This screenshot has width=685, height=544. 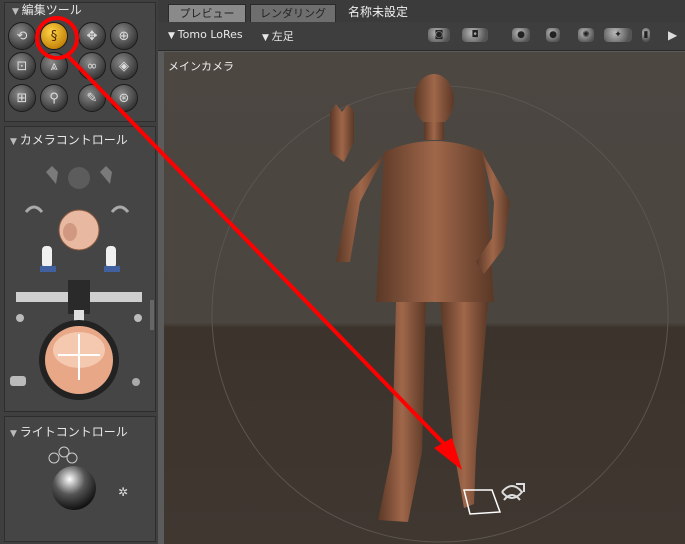 What do you see at coordinates (152, 315) in the screenshot?
I see `panel-scroll-handle` at bounding box center [152, 315].